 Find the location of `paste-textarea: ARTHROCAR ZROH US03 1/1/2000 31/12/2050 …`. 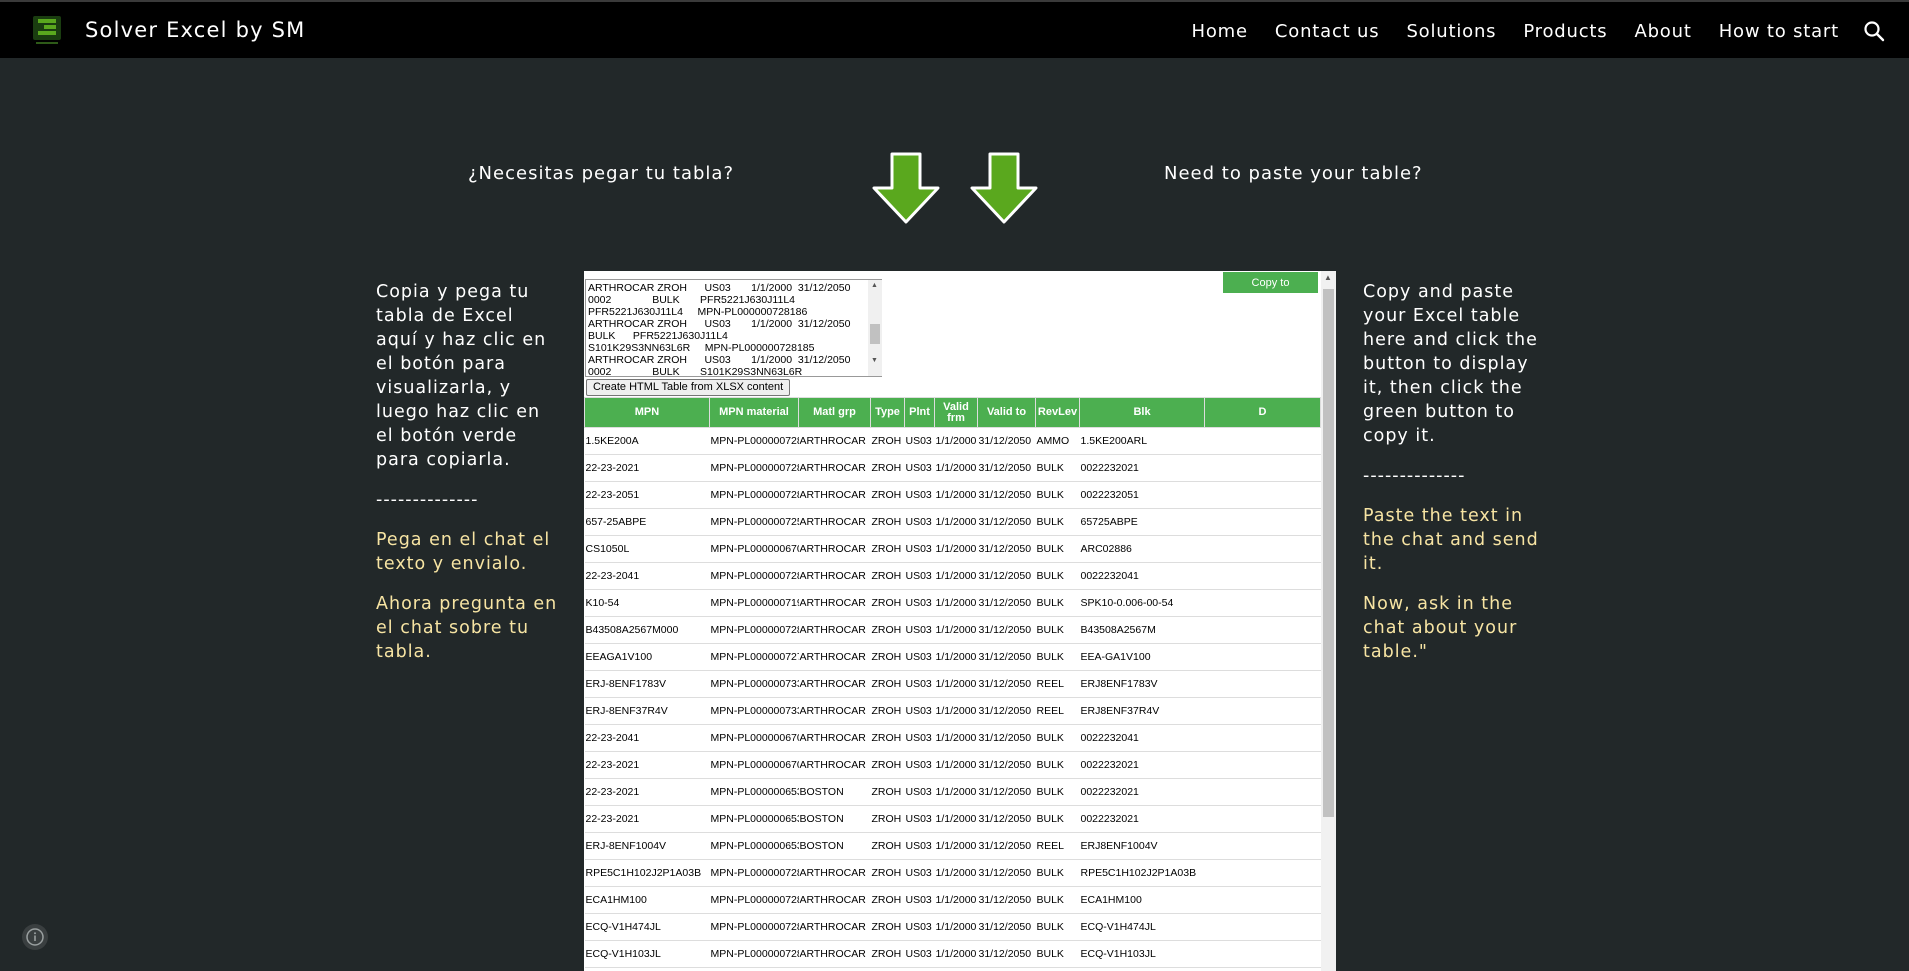

paste-textarea: ARTHROCAR ZROH US03 1/1/2000 31/12/2050 … is located at coordinates (733, 328).